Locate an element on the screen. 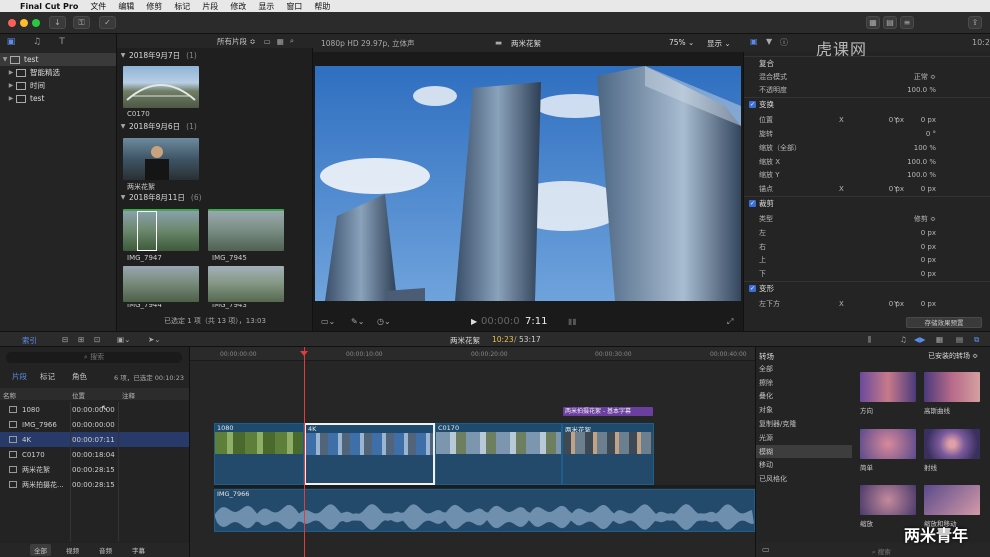 This screenshot has height=557, width=990. filmstrip-icon: ▦ is located at coordinates (280, 41).